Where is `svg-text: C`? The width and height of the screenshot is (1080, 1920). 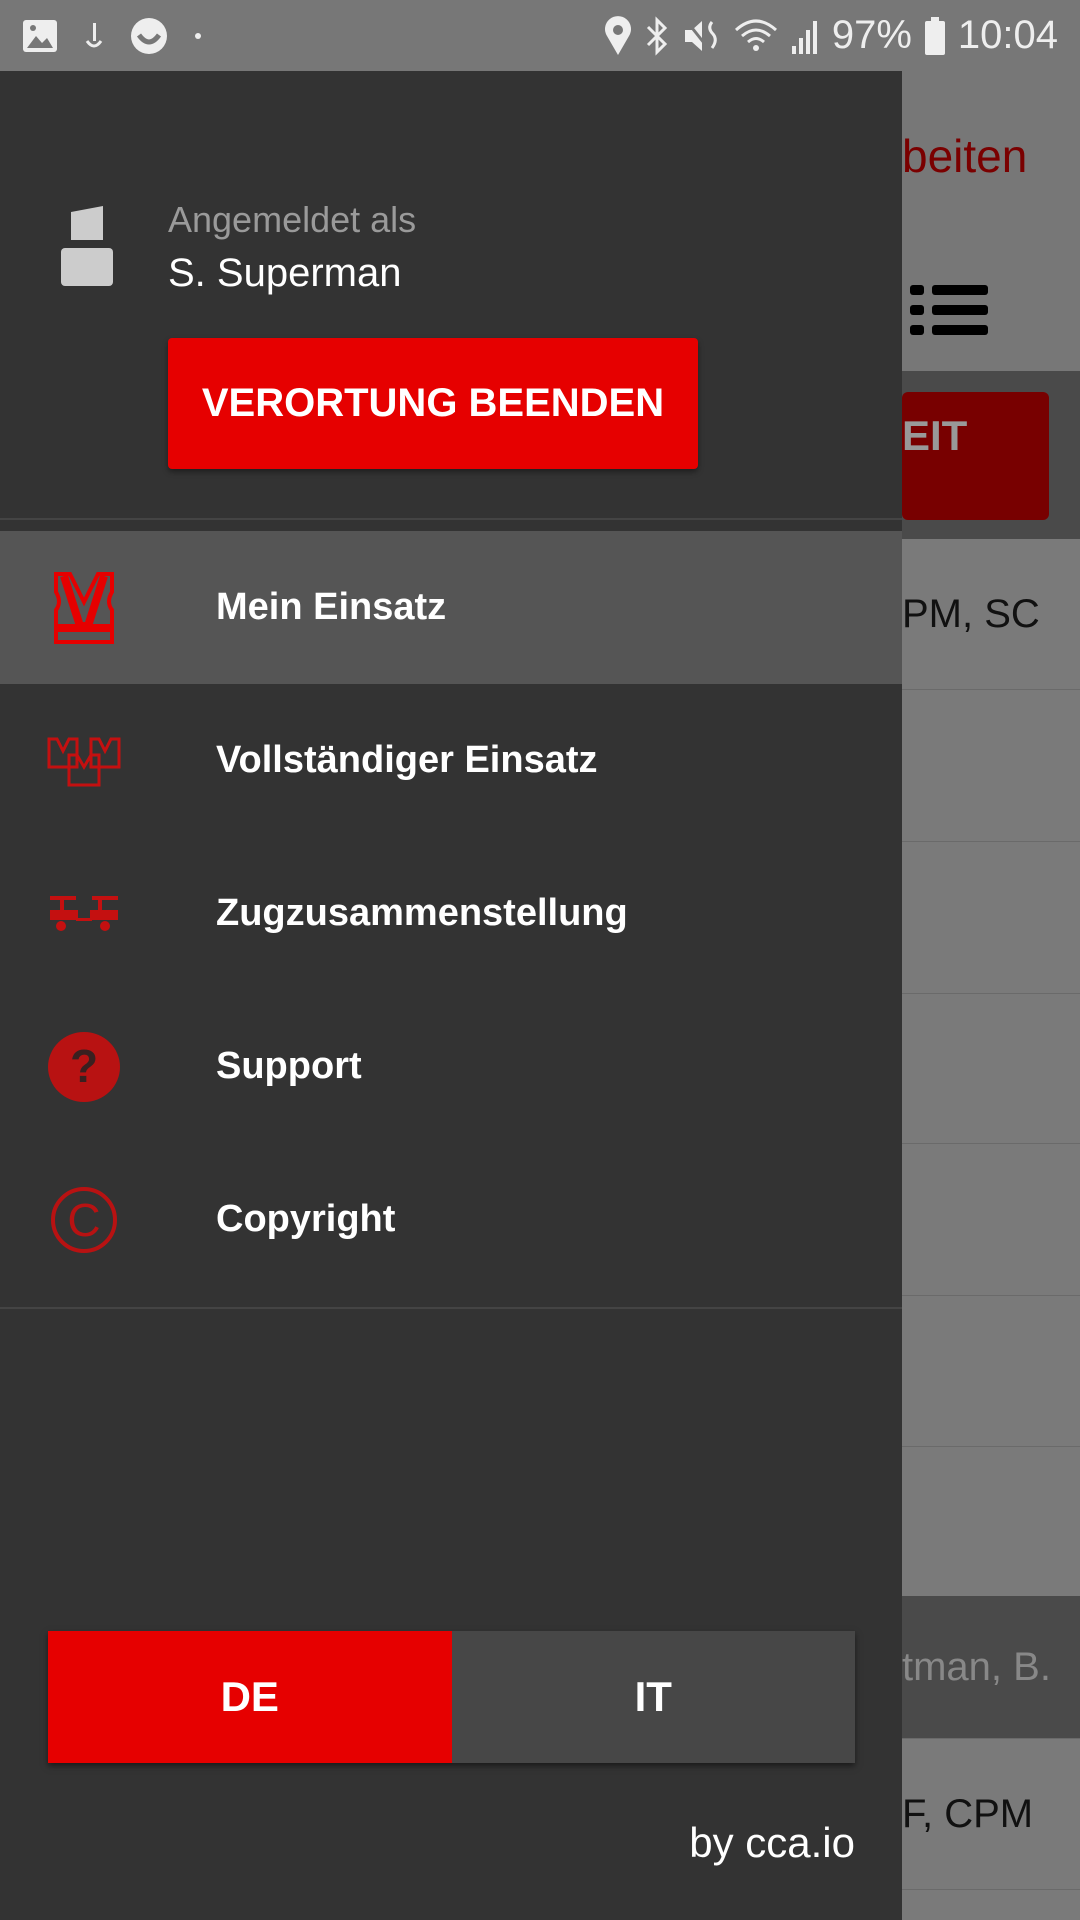 svg-text: C is located at coordinates (83, 1220).